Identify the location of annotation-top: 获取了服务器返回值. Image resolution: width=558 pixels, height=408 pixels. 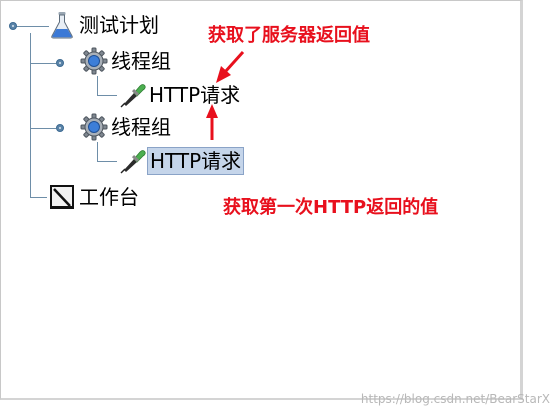
(289, 35).